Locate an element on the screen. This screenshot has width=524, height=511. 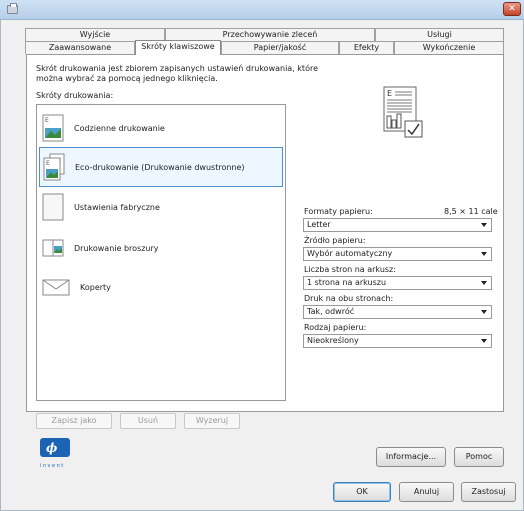
paper-source-selected: Wybór automatyczny is located at coordinates (350, 253).